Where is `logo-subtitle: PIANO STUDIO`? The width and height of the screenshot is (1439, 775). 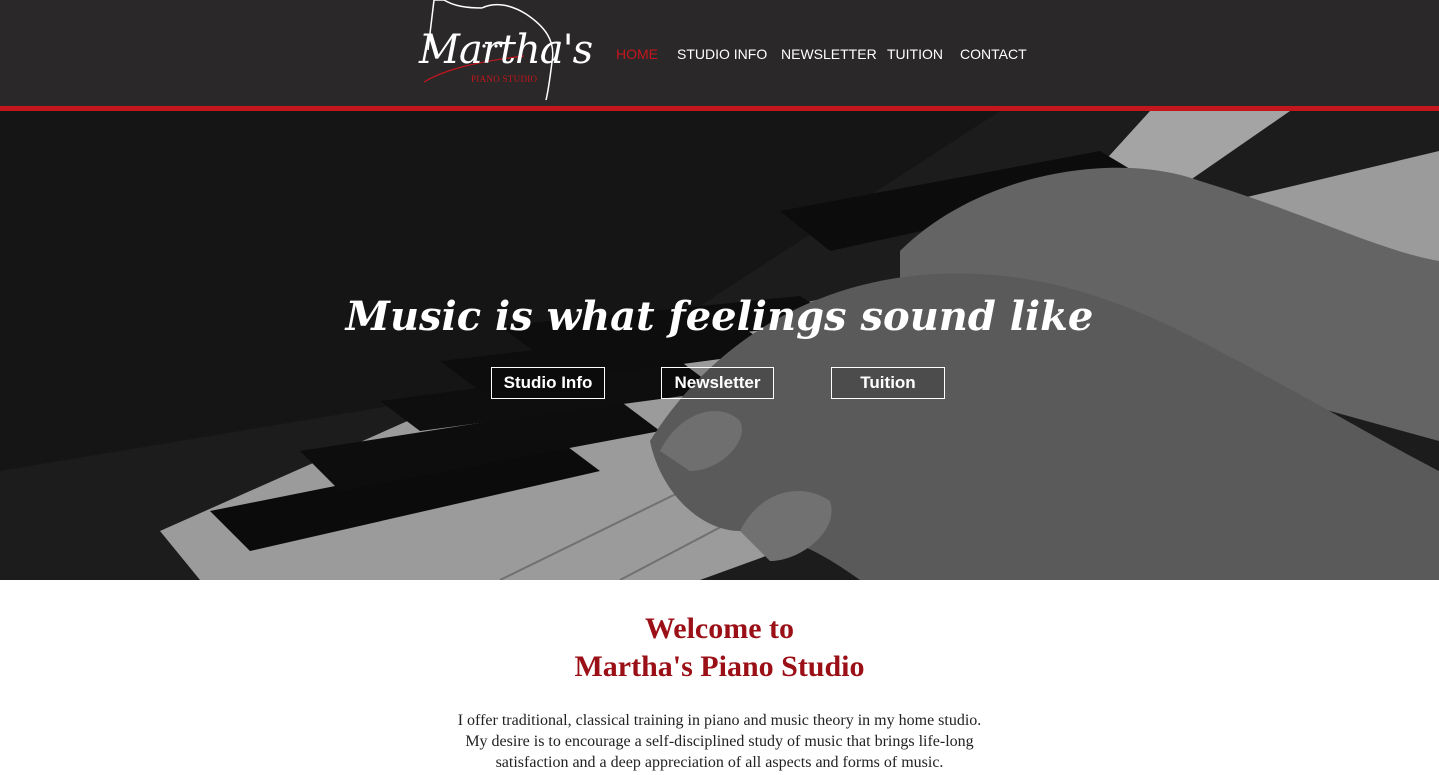 logo-subtitle: PIANO STUDIO is located at coordinates (504, 79).